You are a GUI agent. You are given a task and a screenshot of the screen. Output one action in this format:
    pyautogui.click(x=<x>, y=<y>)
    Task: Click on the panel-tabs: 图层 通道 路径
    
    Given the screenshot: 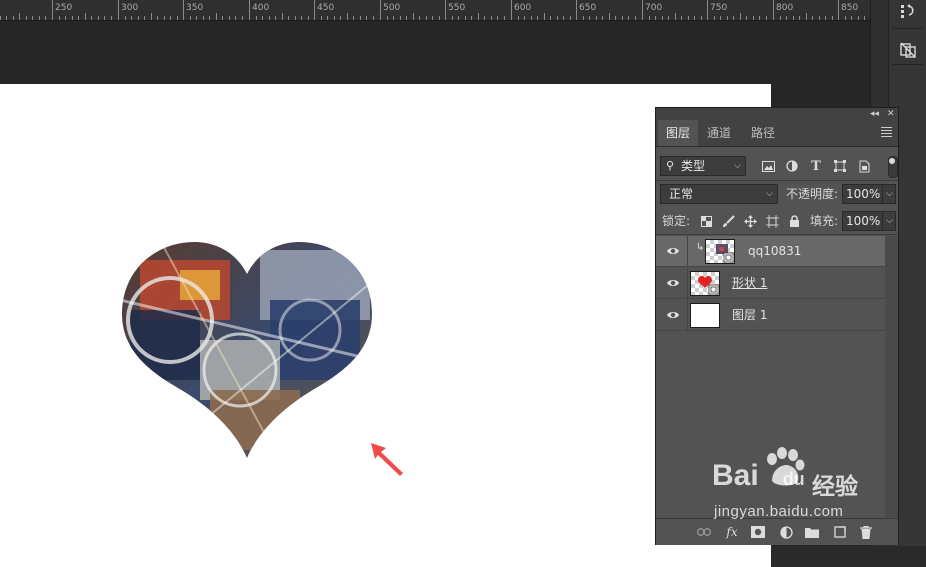 What is the action you would take?
    pyautogui.click(x=777, y=133)
    